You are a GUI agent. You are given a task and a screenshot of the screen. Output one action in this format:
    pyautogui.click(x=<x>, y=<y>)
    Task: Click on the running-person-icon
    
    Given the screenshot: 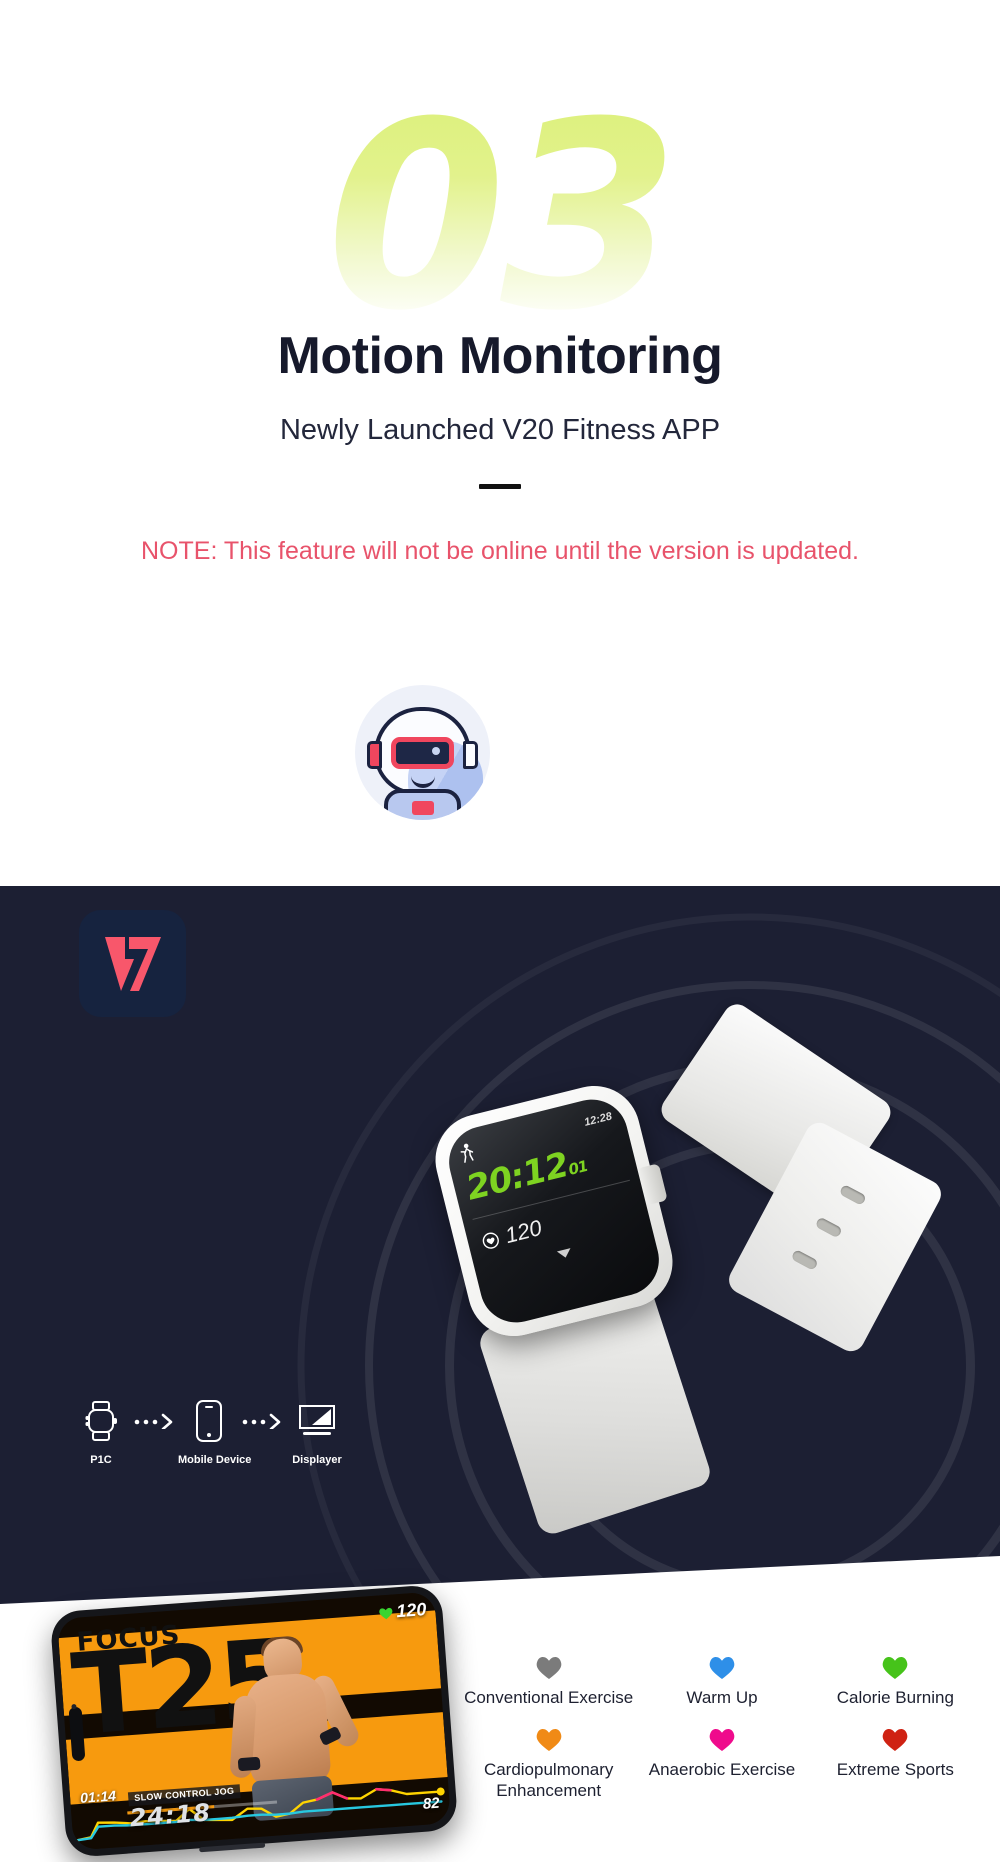 What is the action you would take?
    pyautogui.click(x=466, y=1153)
    